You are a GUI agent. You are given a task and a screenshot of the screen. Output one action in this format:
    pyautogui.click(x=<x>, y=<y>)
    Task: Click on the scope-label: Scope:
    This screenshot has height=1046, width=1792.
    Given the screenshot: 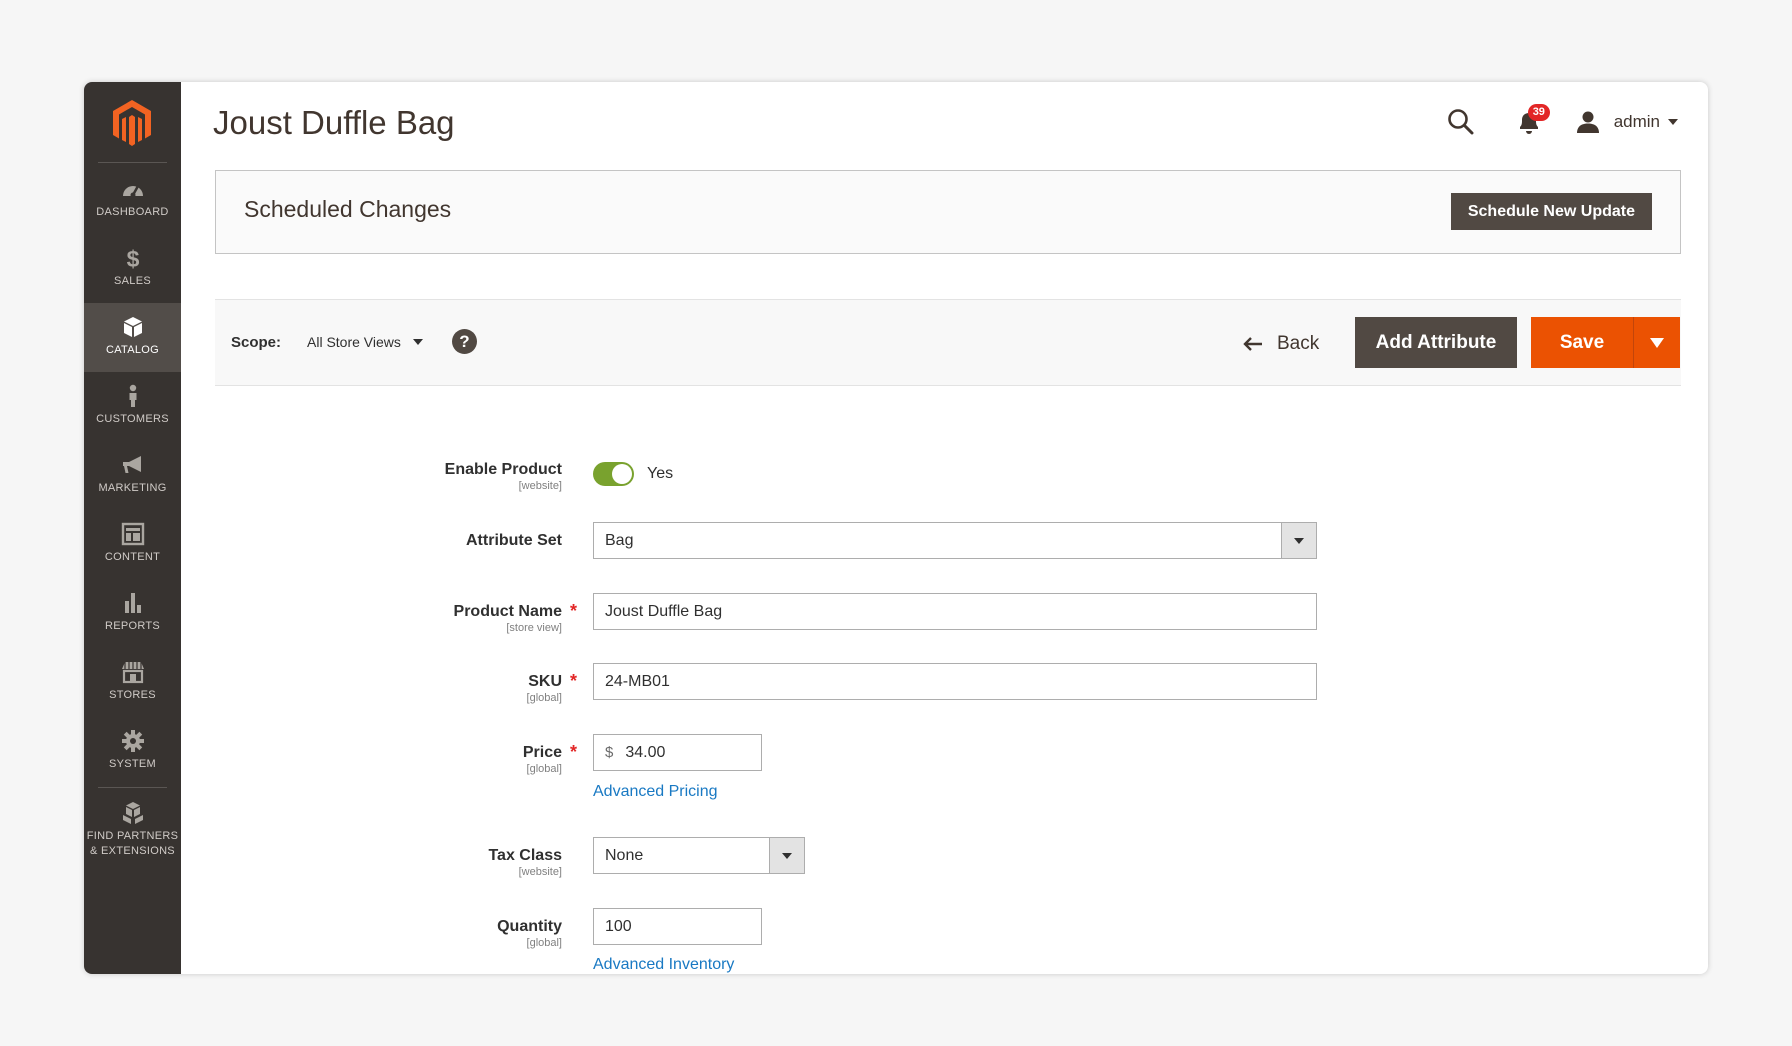 What is the action you would take?
    pyautogui.click(x=256, y=342)
    